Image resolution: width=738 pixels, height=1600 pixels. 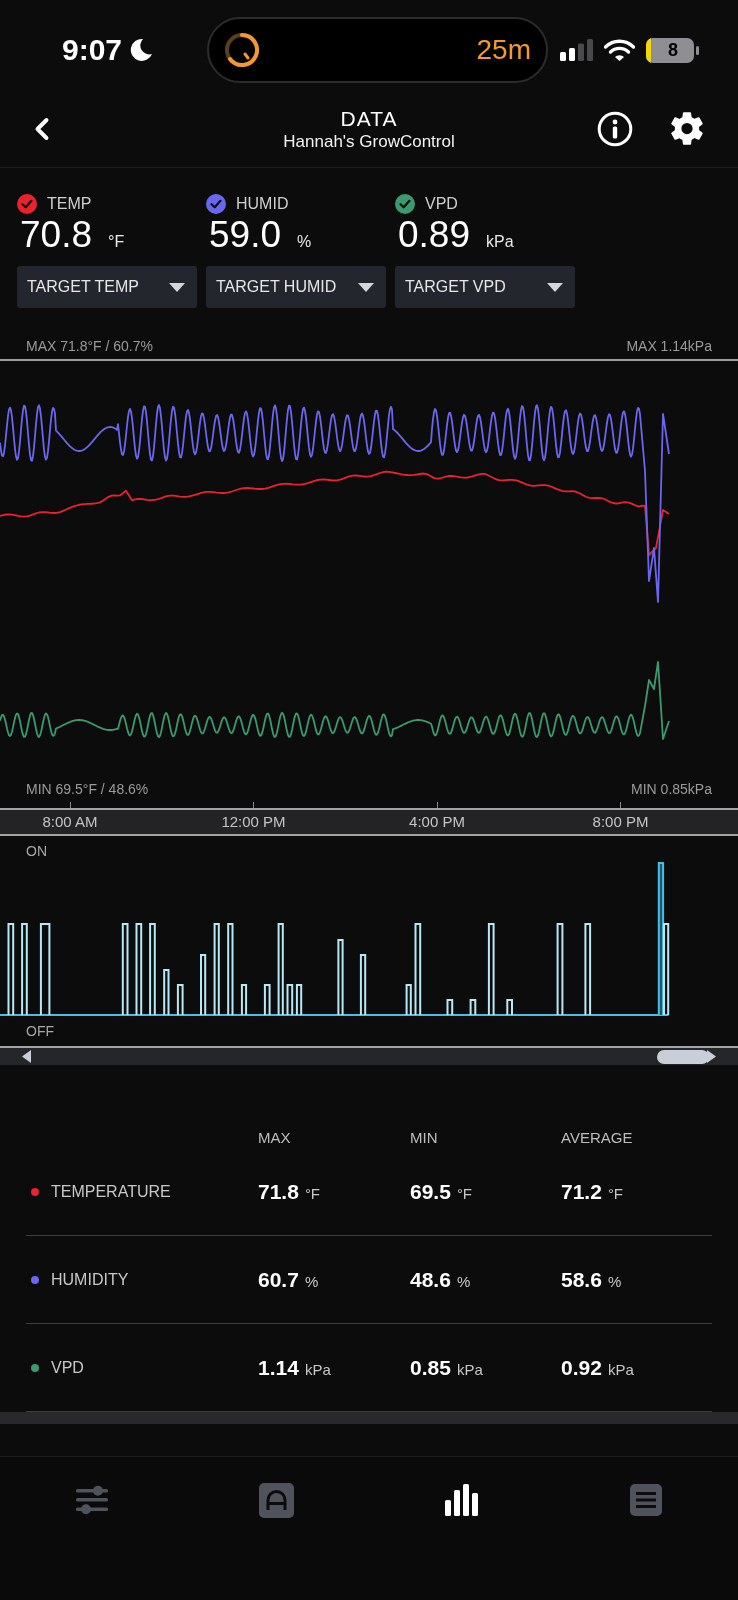 I want to click on clock-time: 9:07, so click(x=92, y=50).